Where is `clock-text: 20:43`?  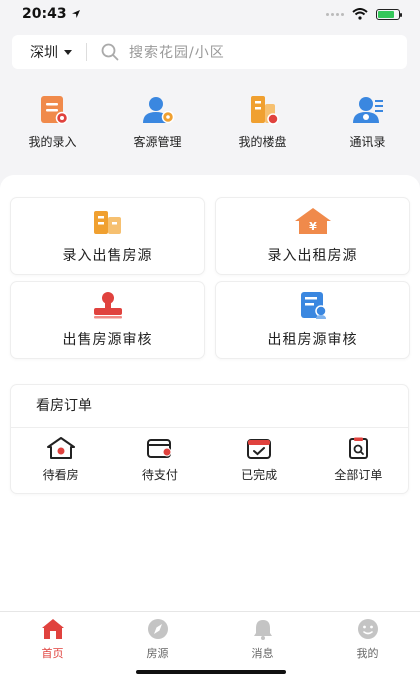 clock-text: 20:43 is located at coordinates (44, 14).